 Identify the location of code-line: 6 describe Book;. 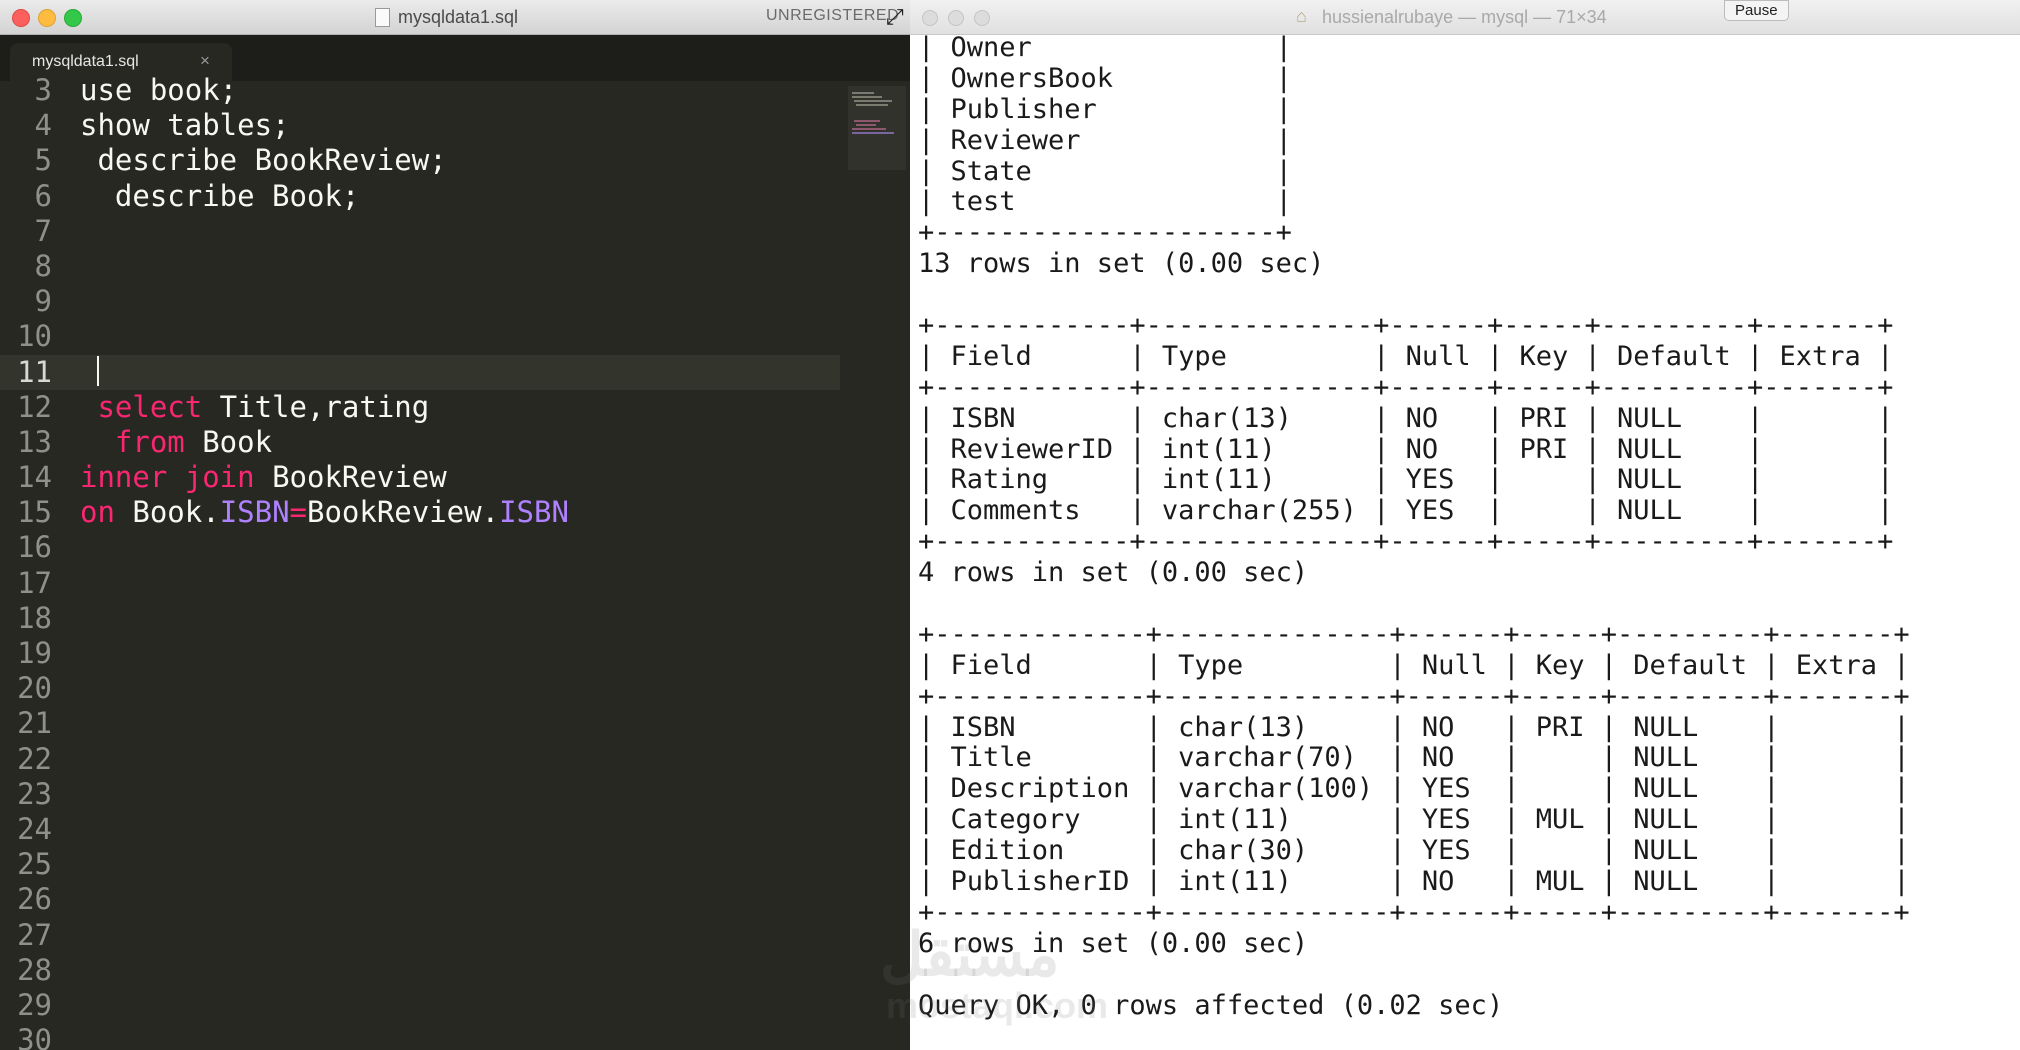
(420, 196).